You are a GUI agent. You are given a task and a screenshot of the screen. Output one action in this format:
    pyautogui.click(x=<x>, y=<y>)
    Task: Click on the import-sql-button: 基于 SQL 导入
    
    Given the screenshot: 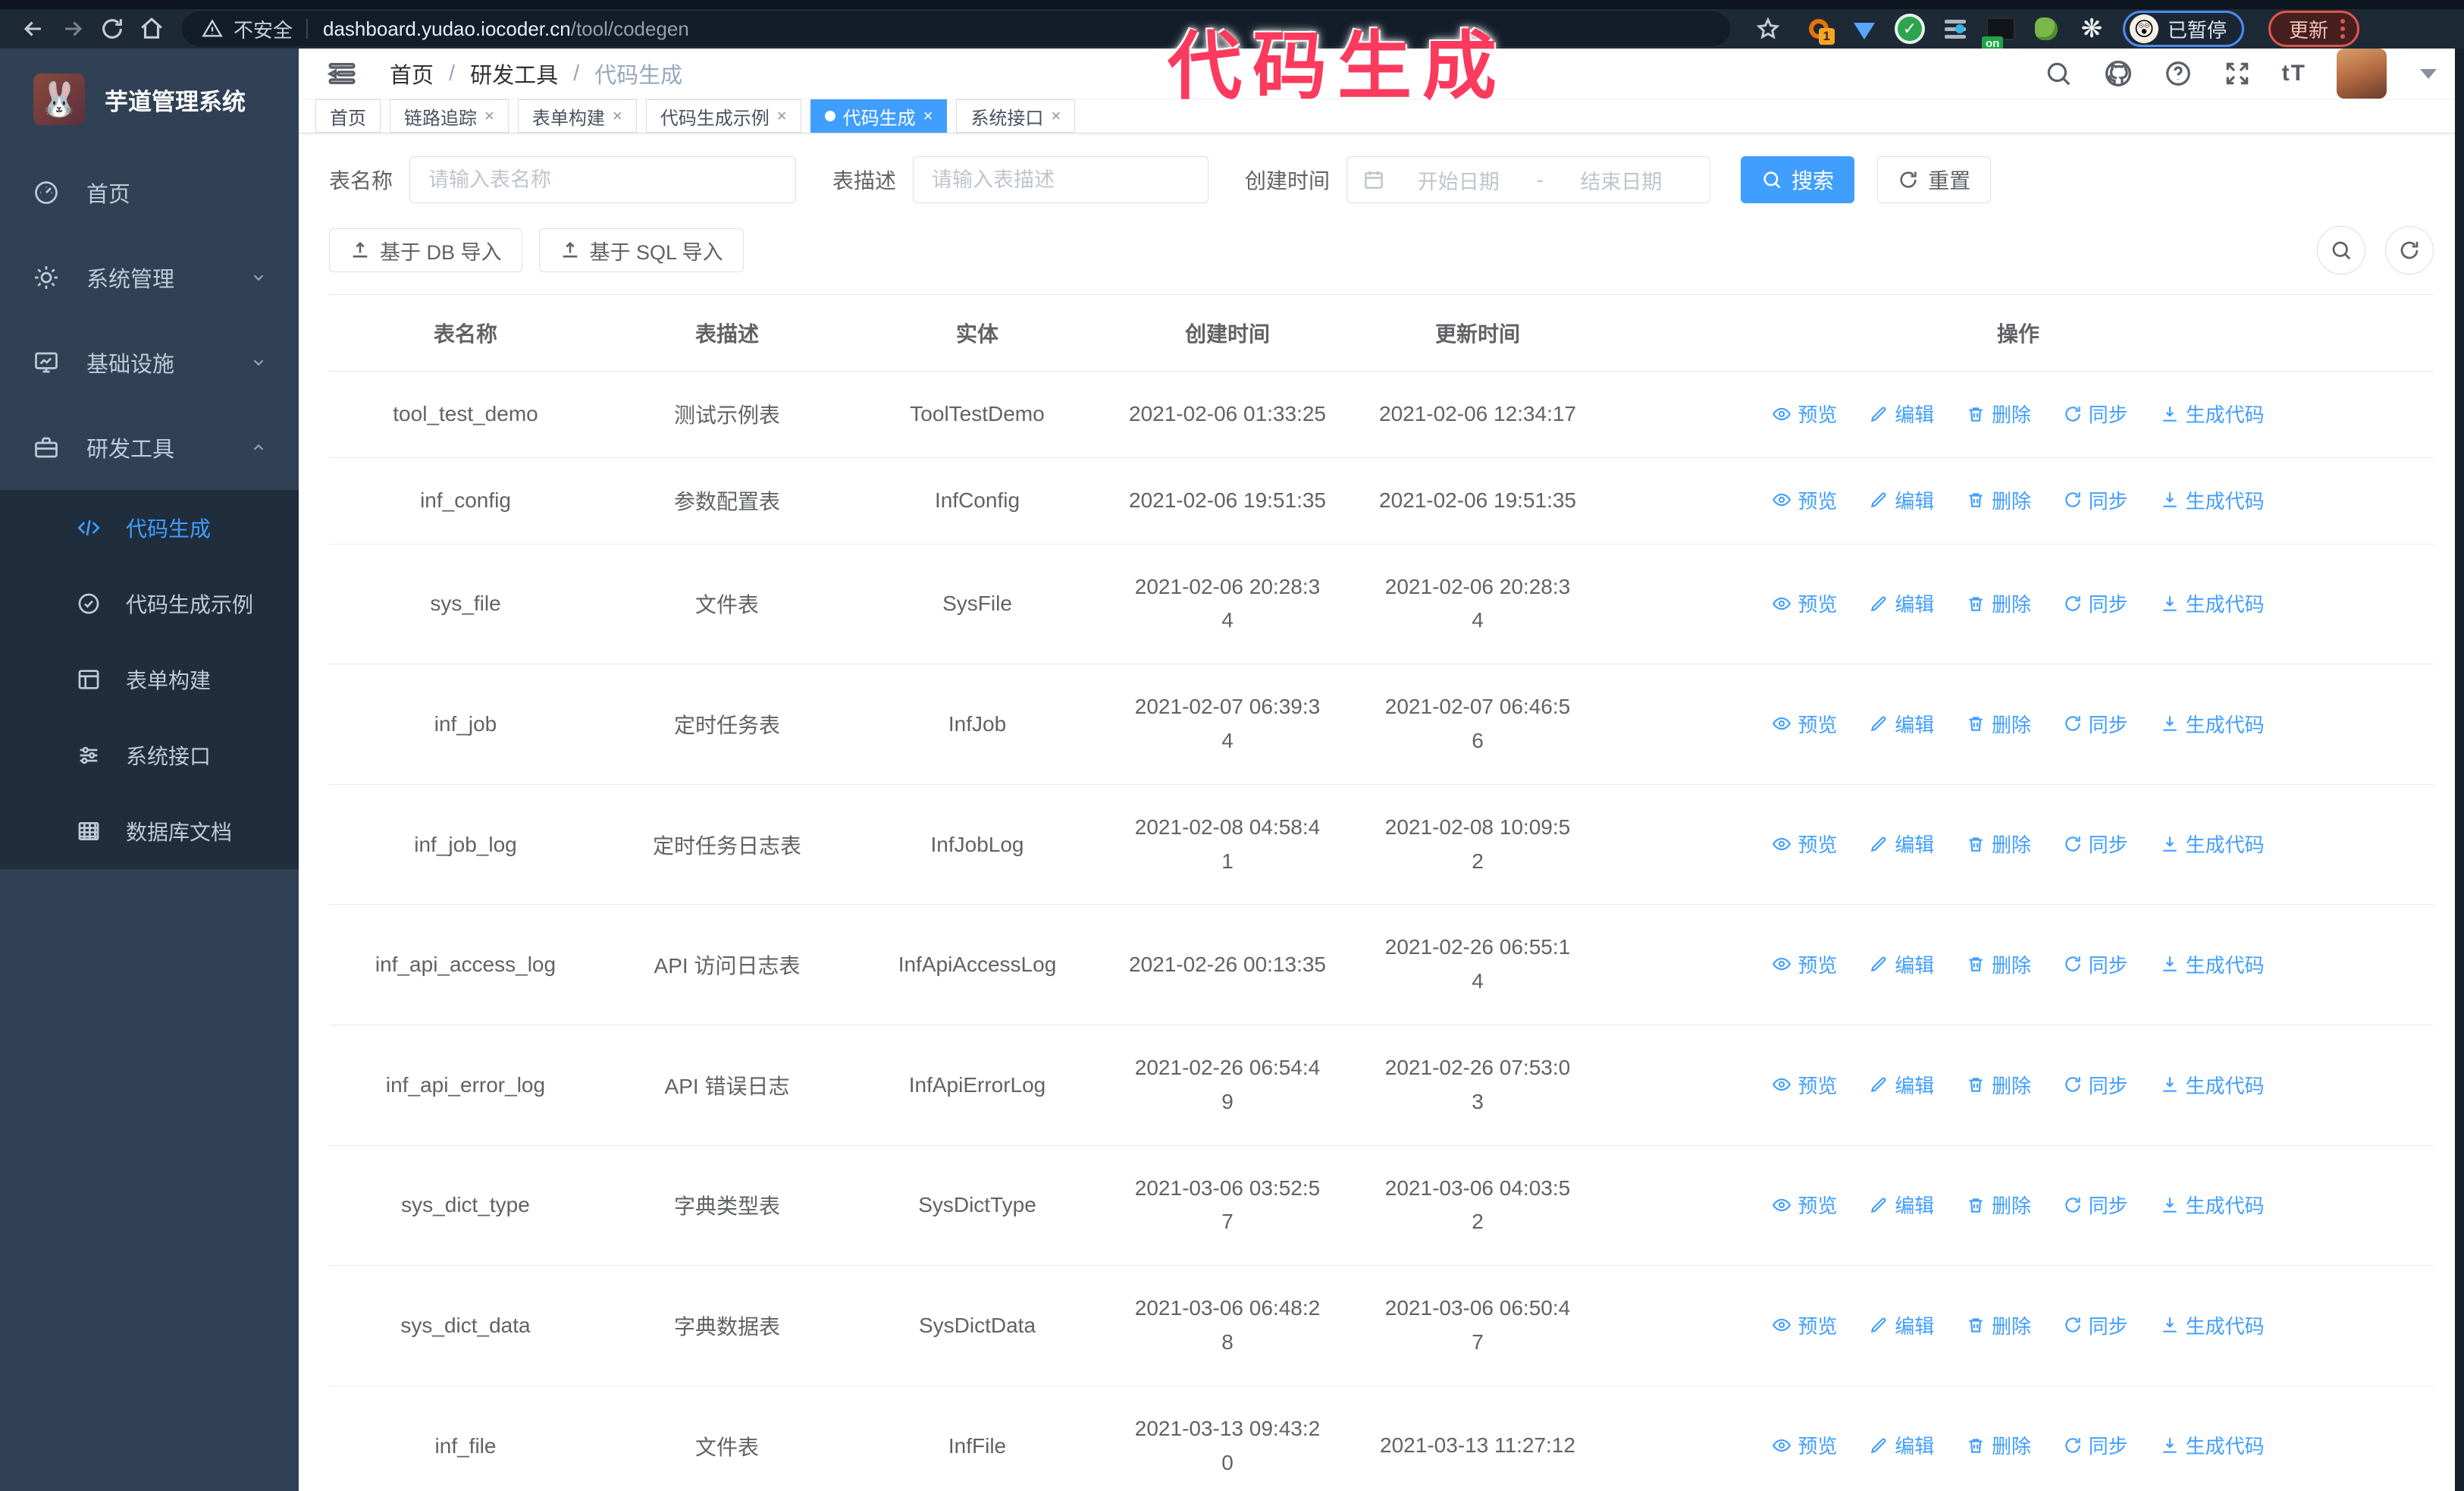 What is the action you would take?
    pyautogui.click(x=641, y=250)
    